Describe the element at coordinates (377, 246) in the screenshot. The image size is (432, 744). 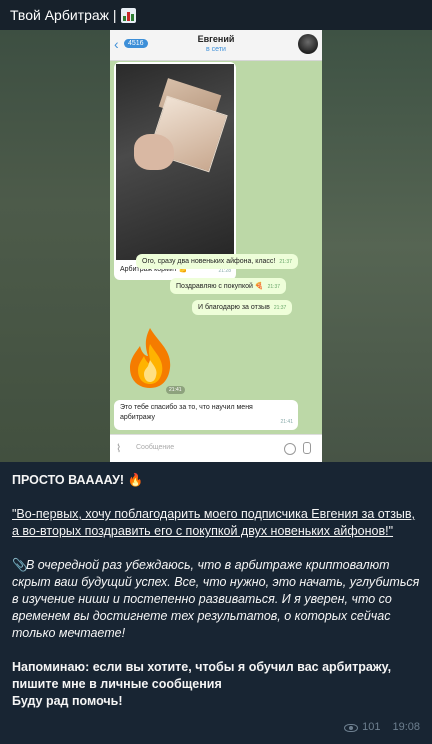
I see `photo-blur-right` at that location.